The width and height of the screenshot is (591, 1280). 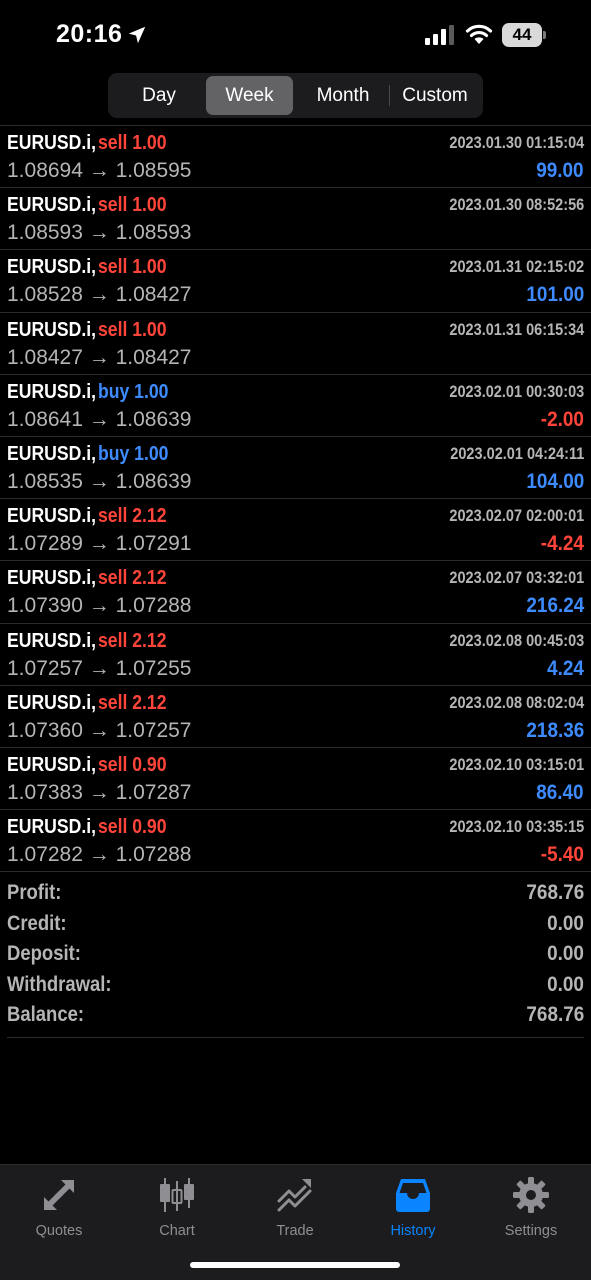 What do you see at coordinates (177, 1231) in the screenshot?
I see `tab-label: Chart` at bounding box center [177, 1231].